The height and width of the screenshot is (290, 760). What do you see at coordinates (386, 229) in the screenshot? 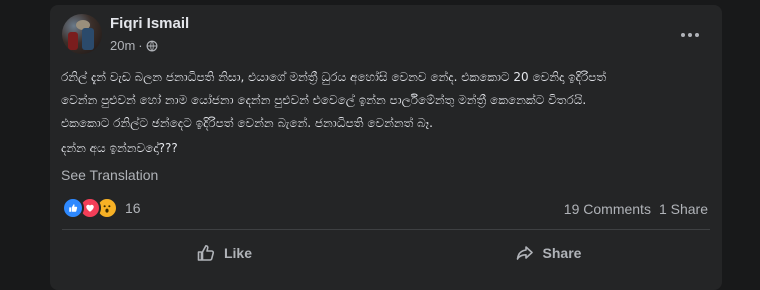
I see `divider` at bounding box center [386, 229].